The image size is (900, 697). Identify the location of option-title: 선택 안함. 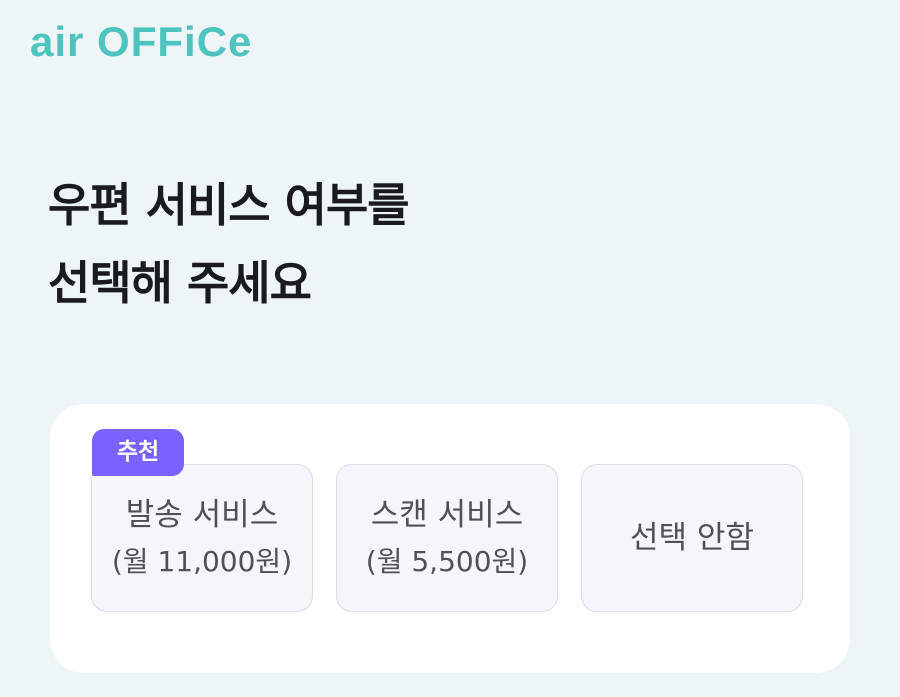
(692, 538).